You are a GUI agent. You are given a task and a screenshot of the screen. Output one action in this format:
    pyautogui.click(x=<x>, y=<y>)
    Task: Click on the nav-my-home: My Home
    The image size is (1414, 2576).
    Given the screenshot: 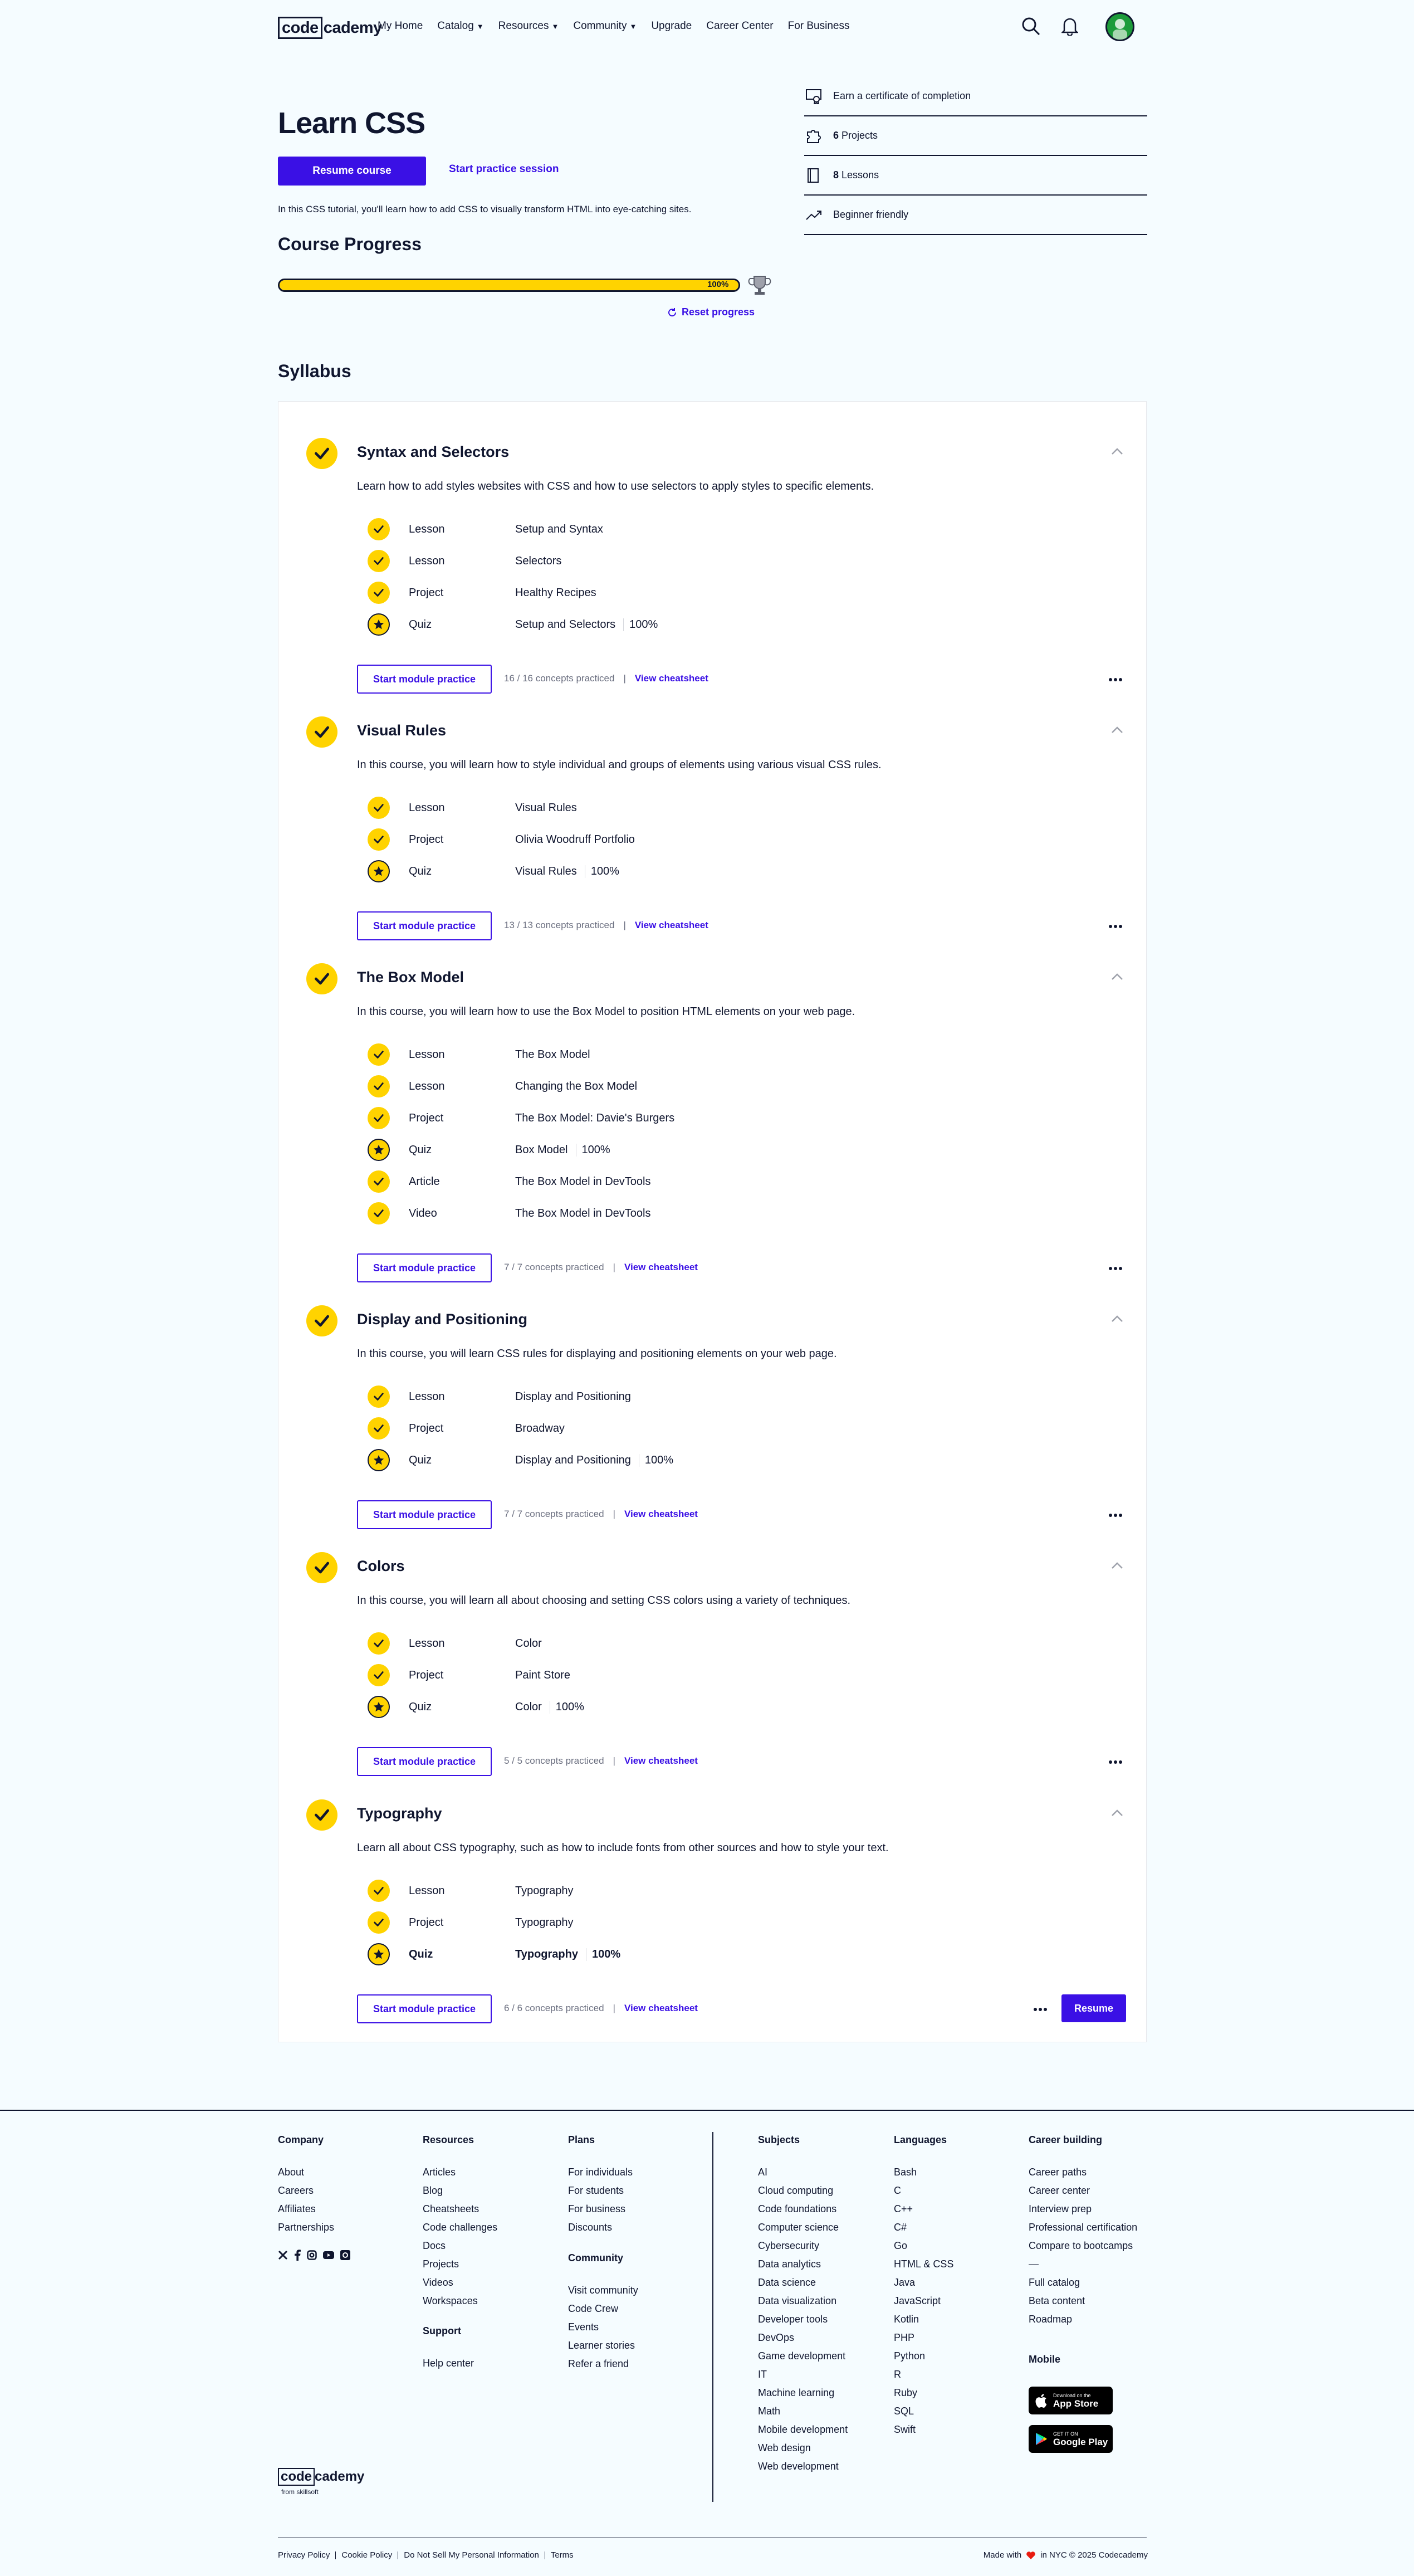 What is the action you would take?
    pyautogui.click(x=400, y=26)
    